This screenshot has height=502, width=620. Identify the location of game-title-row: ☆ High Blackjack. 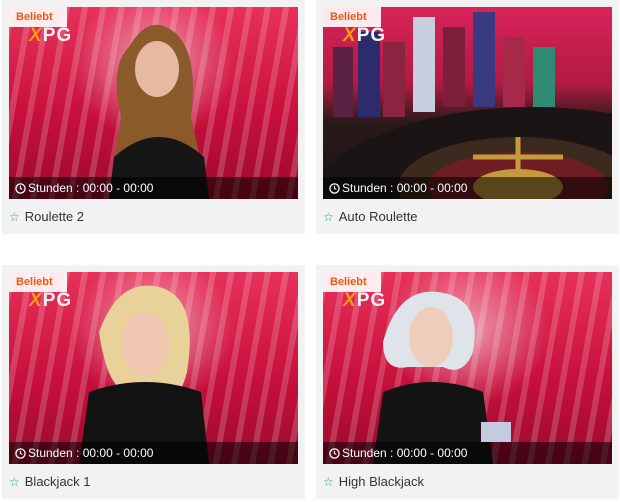
(467, 481).